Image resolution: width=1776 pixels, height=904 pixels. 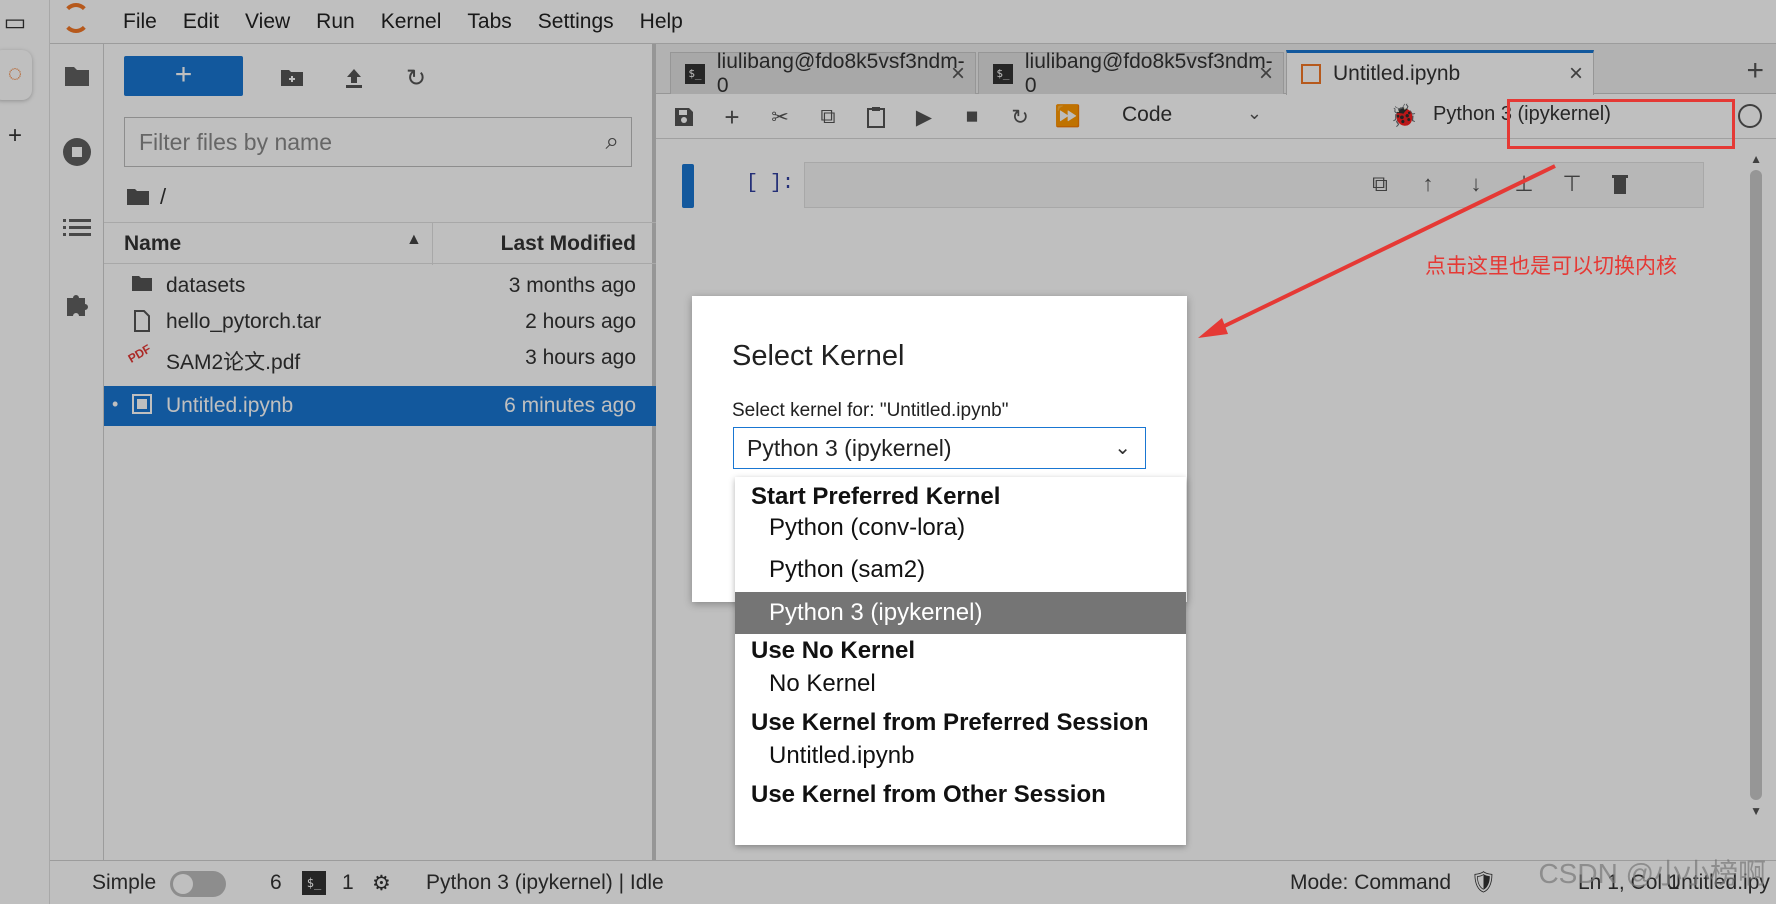 I want to click on chevron-down-icon: ⌄, so click(x=1122, y=448).